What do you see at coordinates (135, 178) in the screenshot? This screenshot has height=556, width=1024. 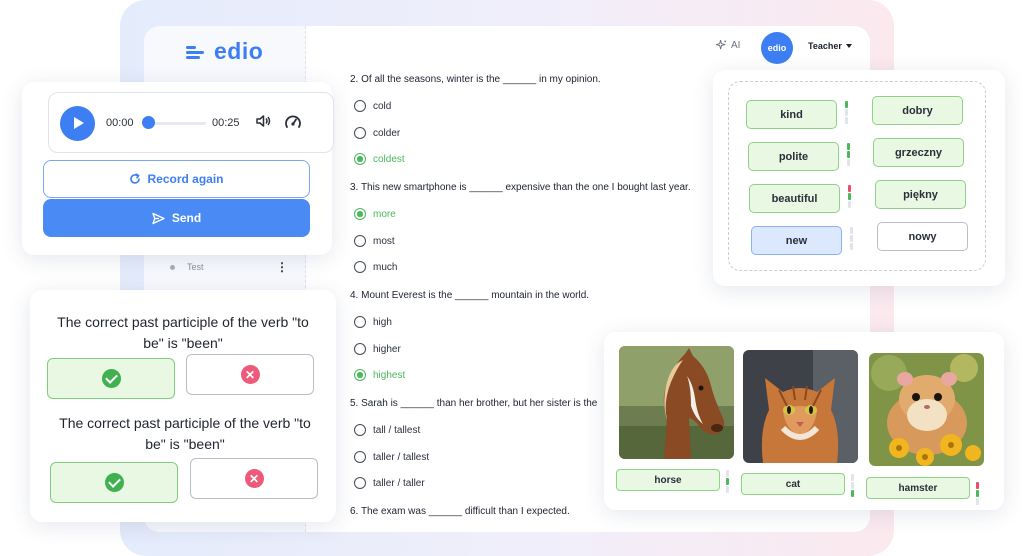 I see `refresh-icon` at bounding box center [135, 178].